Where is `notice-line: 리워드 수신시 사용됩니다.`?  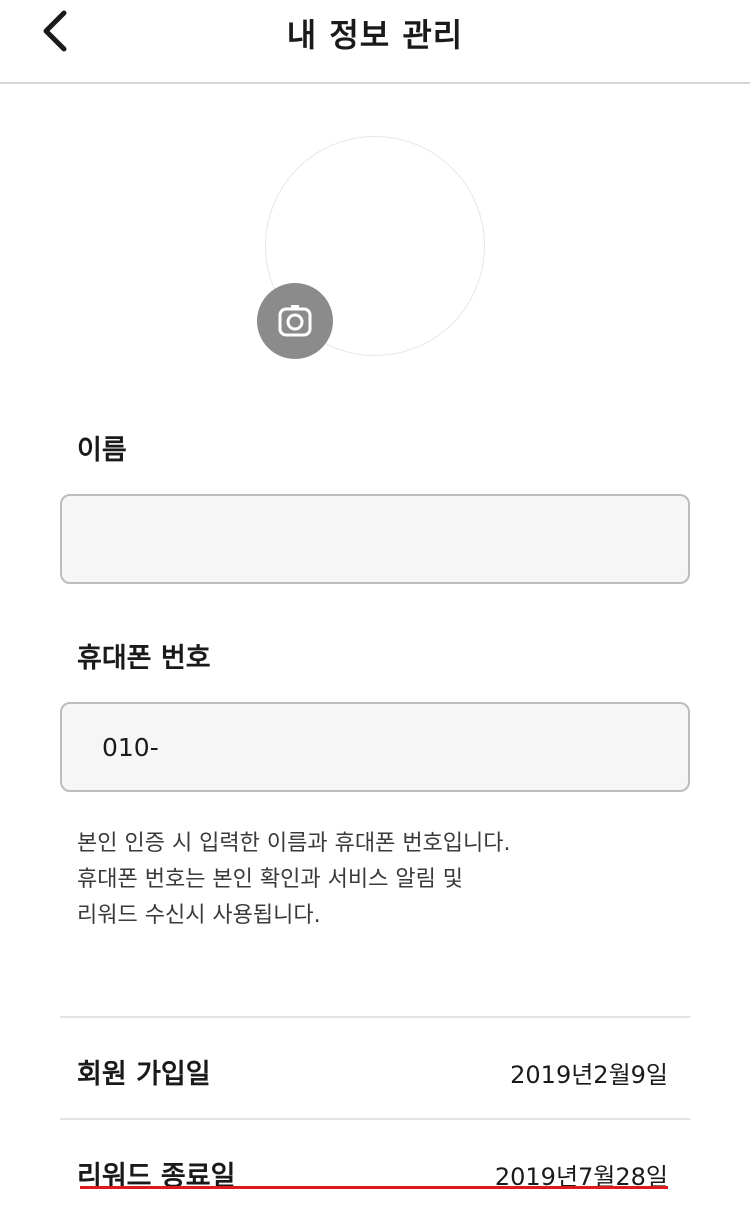 notice-line: 리워드 수신시 사용됩니다. is located at coordinates (199, 915).